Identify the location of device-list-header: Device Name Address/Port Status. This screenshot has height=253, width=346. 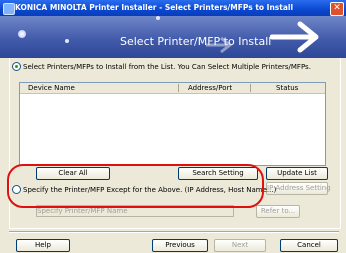
(172, 88).